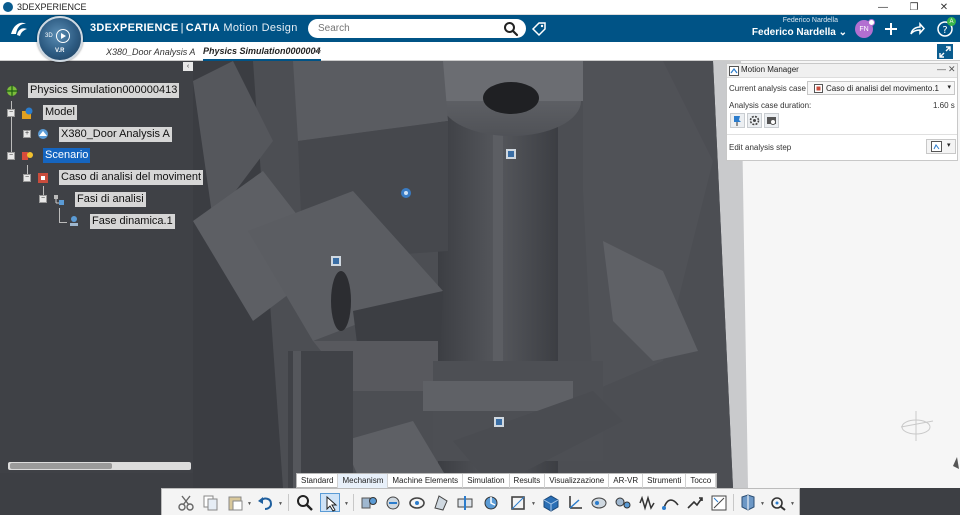  I want to click on section-tab-visualizzazione: Visualizzazione, so click(577, 481).